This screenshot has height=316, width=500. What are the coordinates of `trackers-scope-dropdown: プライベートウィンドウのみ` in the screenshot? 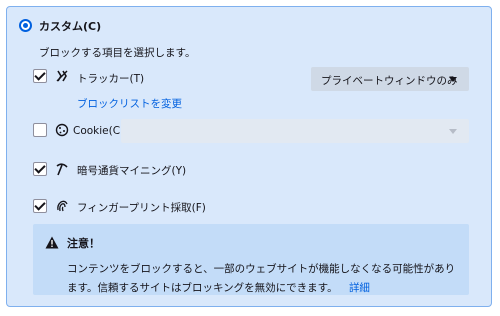 It's located at (390, 79).